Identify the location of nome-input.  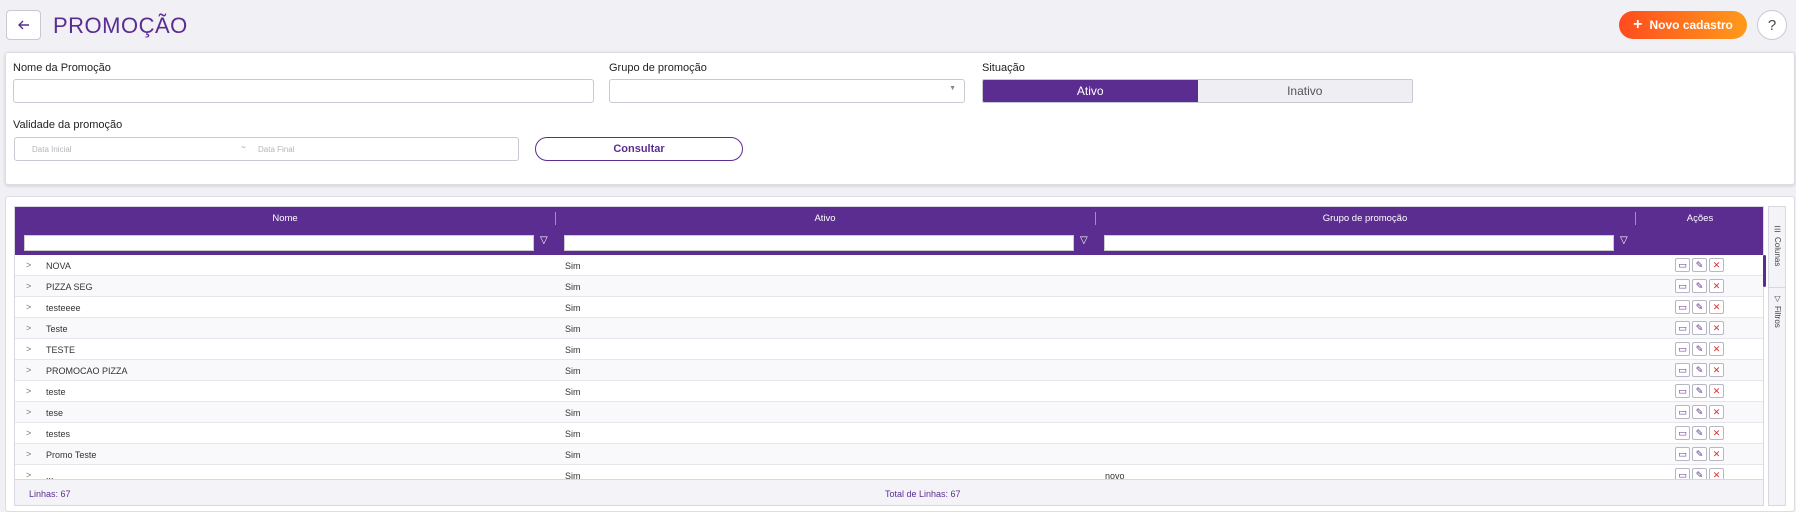
(303, 91).